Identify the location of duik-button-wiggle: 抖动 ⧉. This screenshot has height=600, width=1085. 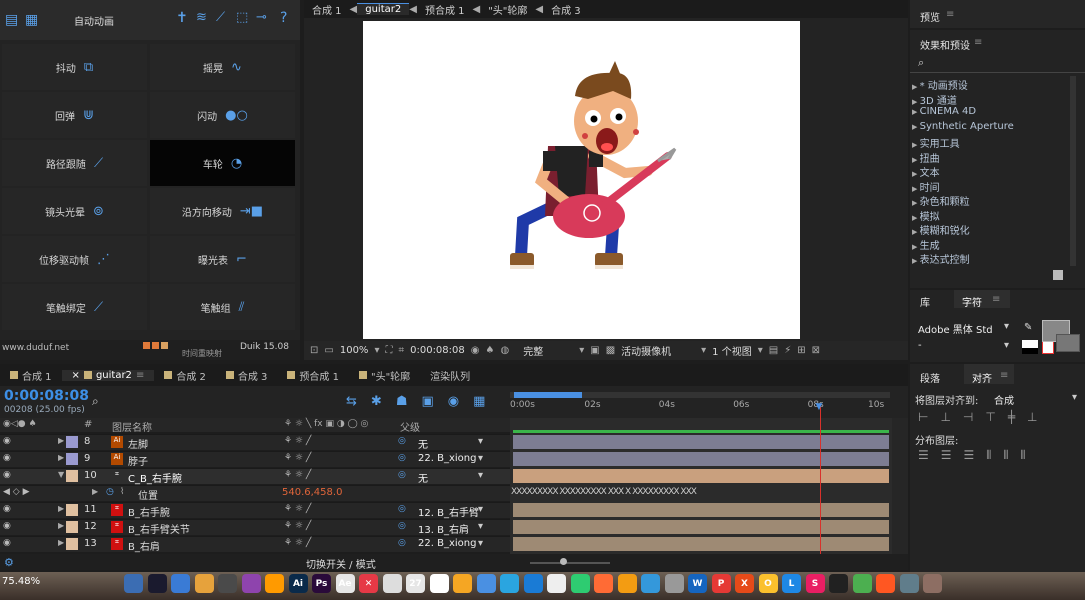
(74, 67).